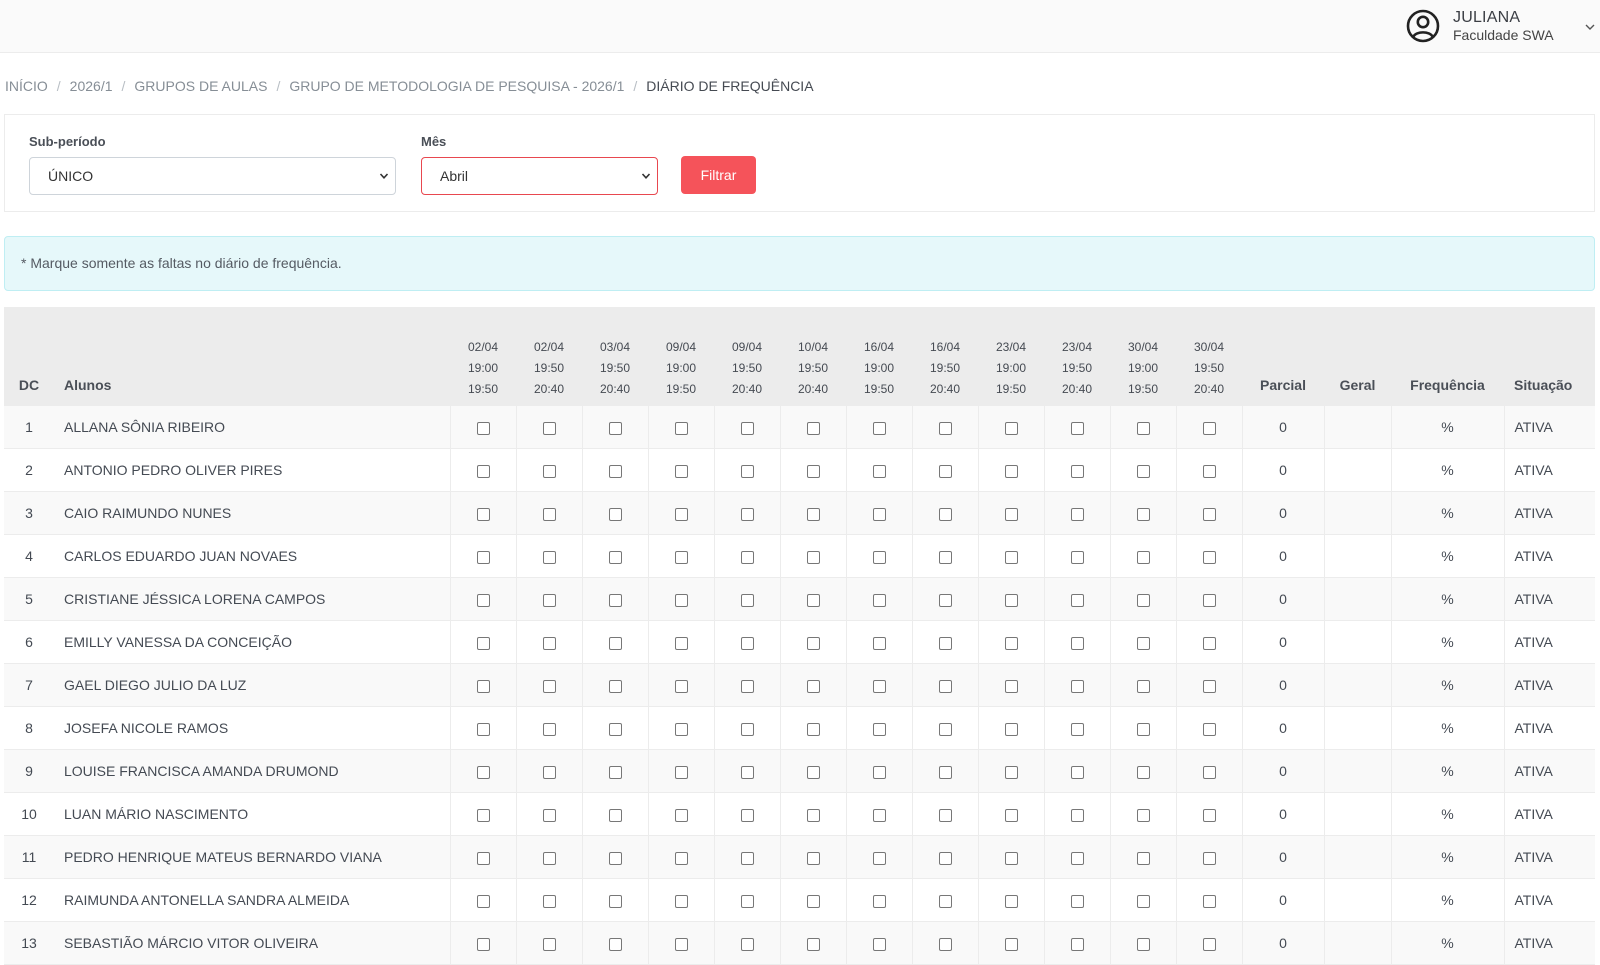  What do you see at coordinates (200, 86) in the screenshot?
I see `breadcrumb-class-groups: GRUPOS DE AULAS` at bounding box center [200, 86].